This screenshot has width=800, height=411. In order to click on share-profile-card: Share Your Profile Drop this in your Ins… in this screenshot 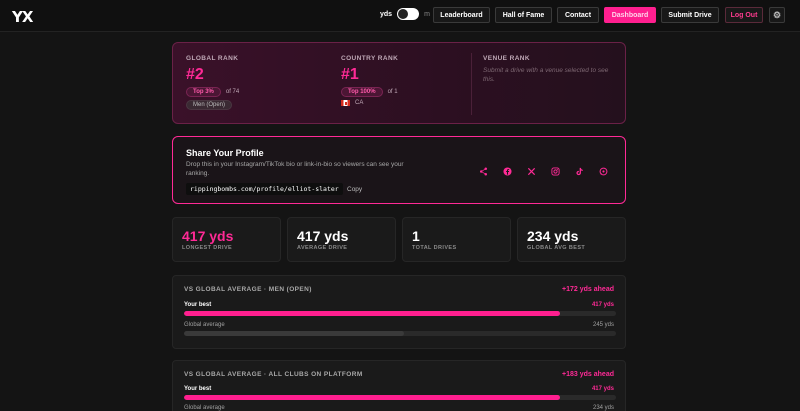, I will do `click(399, 170)`.